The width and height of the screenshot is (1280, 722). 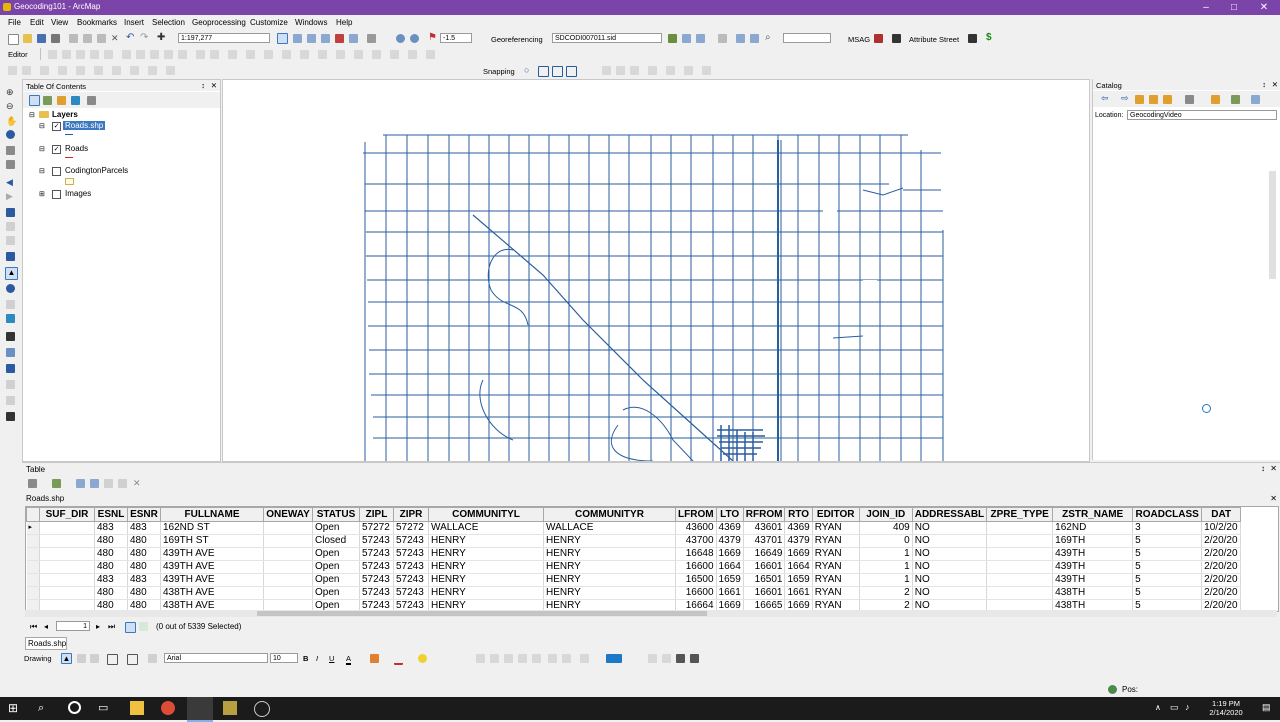 What do you see at coordinates (10, 400) in the screenshot?
I see `viewer-window-icon` at bounding box center [10, 400].